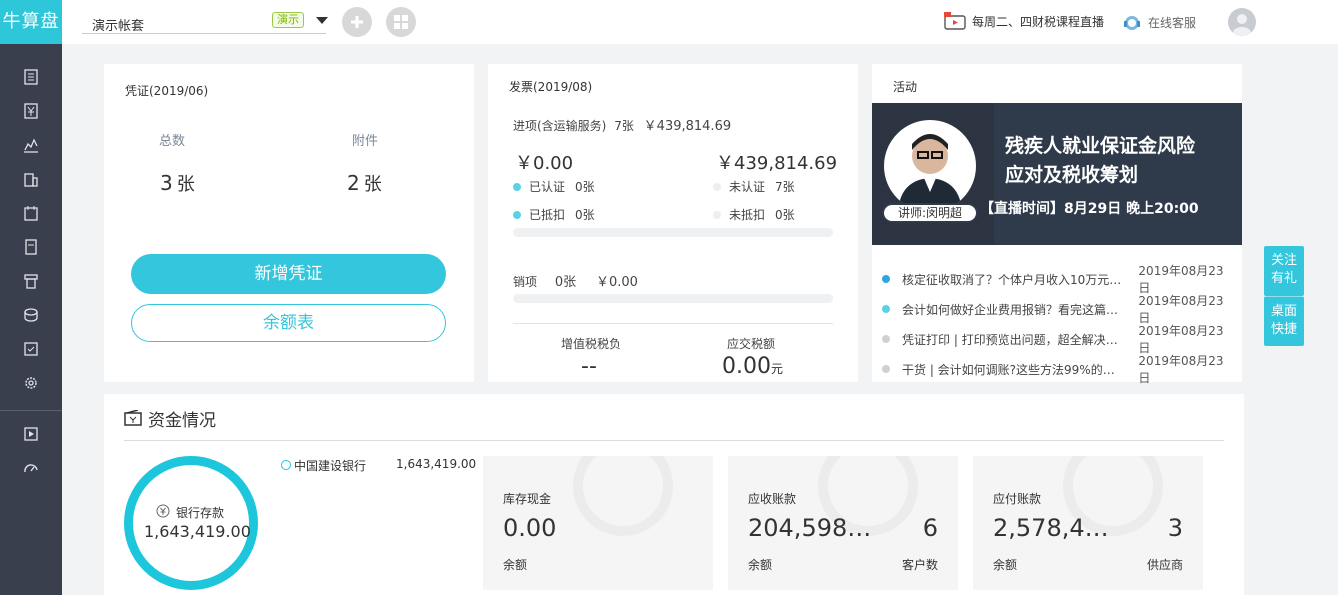 The width and height of the screenshot is (1338, 595). Describe the element at coordinates (364, 183) in the screenshot. I see `voucher-attach: 2张` at that location.